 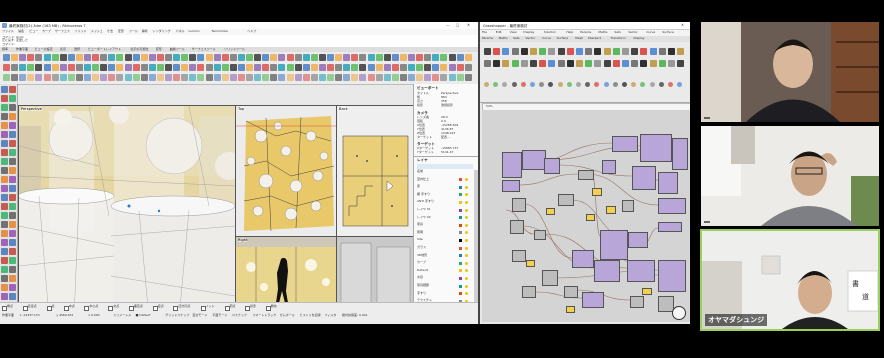 What do you see at coordinates (562, 38) in the screenshot?
I see `gh-tab: Surface` at bounding box center [562, 38].